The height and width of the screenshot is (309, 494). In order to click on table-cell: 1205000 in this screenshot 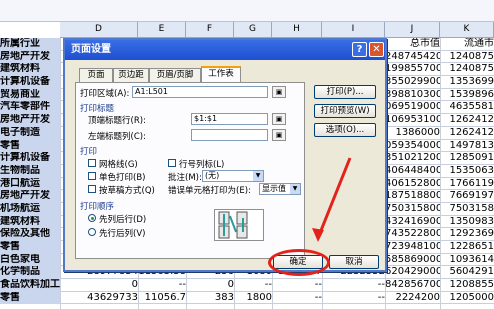, I will do `click(467, 298)`.